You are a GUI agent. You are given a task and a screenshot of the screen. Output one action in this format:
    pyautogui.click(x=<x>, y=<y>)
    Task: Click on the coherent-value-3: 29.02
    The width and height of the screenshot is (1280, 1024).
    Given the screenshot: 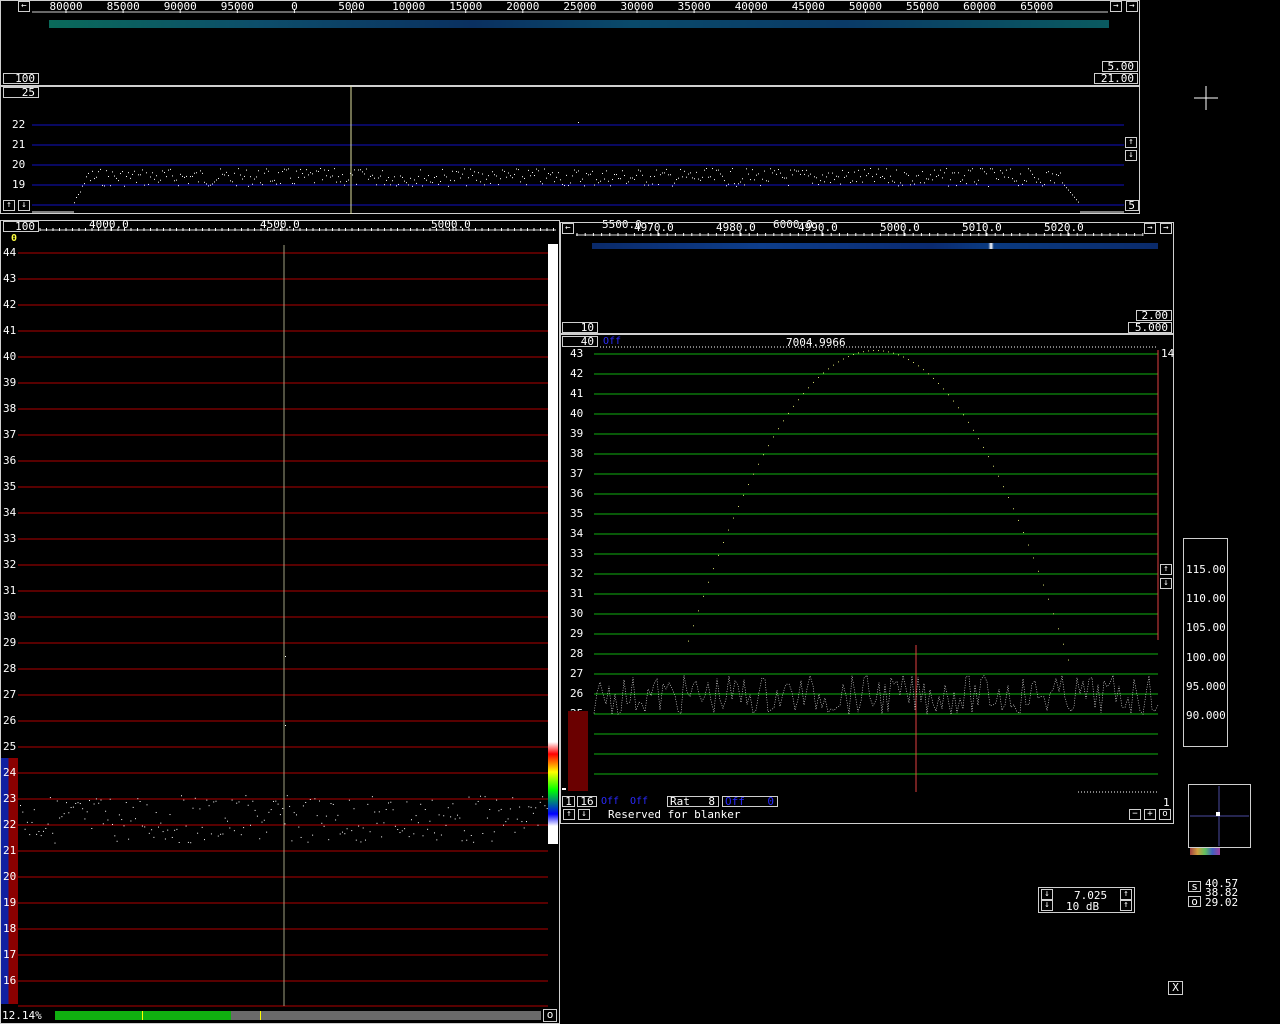 What is the action you would take?
    pyautogui.click(x=1222, y=902)
    